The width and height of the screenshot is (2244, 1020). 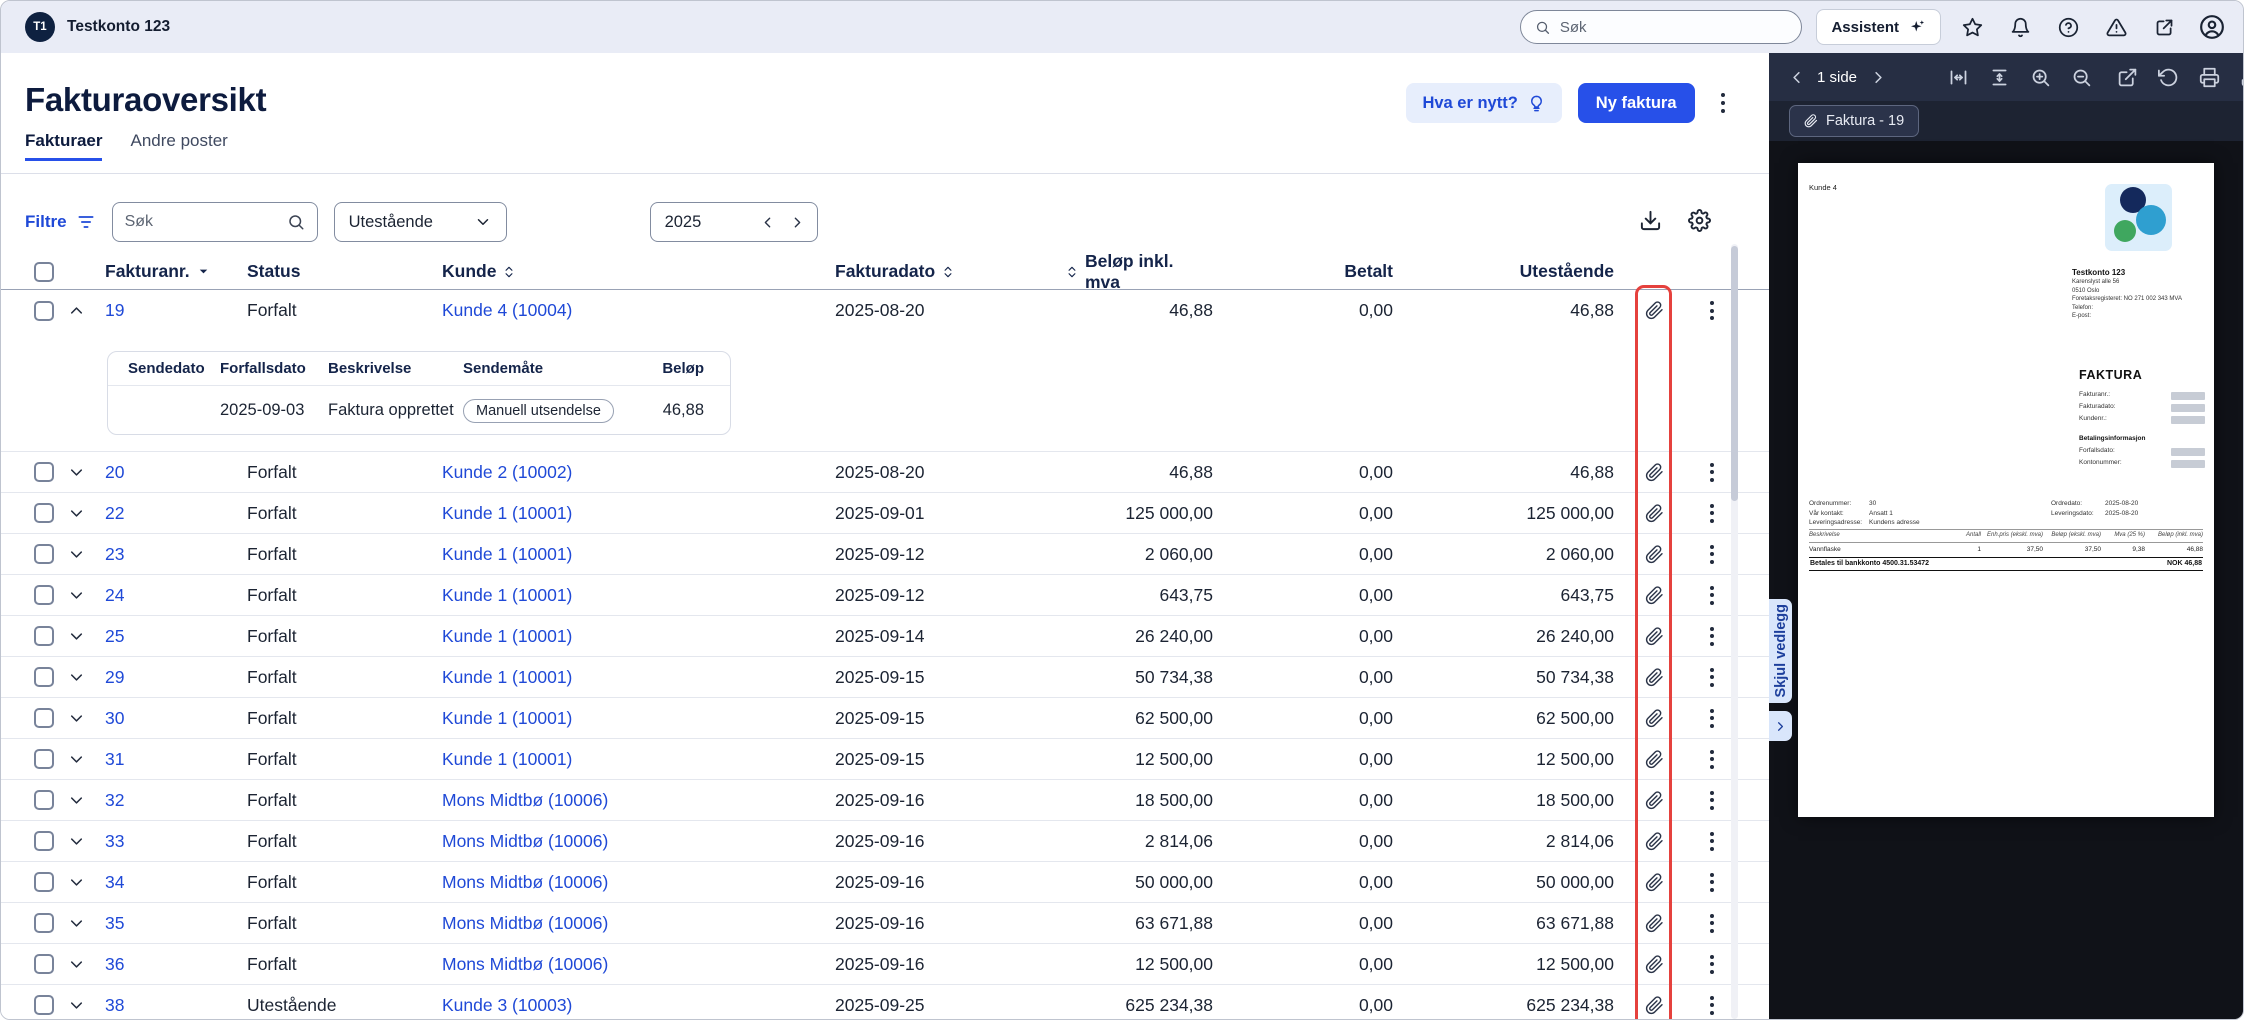 What do you see at coordinates (176, 964) in the screenshot?
I see `invoice-number-link: 36` at bounding box center [176, 964].